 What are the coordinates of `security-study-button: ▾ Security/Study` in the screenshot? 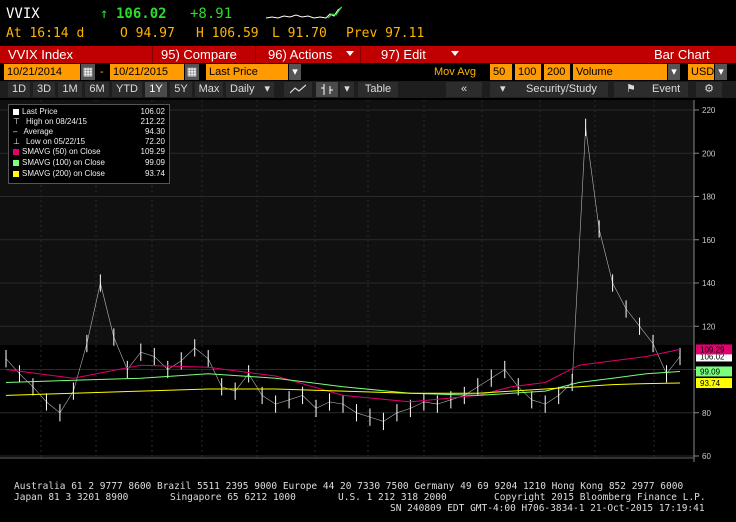 It's located at (549, 89).